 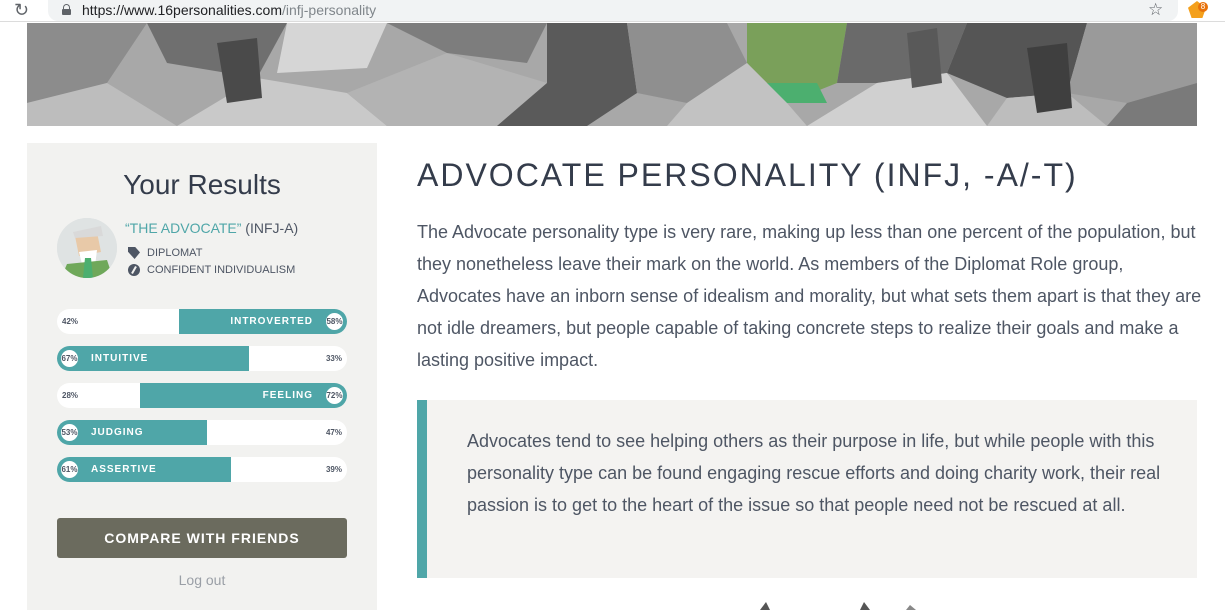 I want to click on logout-link: Log out, so click(x=202, y=580).